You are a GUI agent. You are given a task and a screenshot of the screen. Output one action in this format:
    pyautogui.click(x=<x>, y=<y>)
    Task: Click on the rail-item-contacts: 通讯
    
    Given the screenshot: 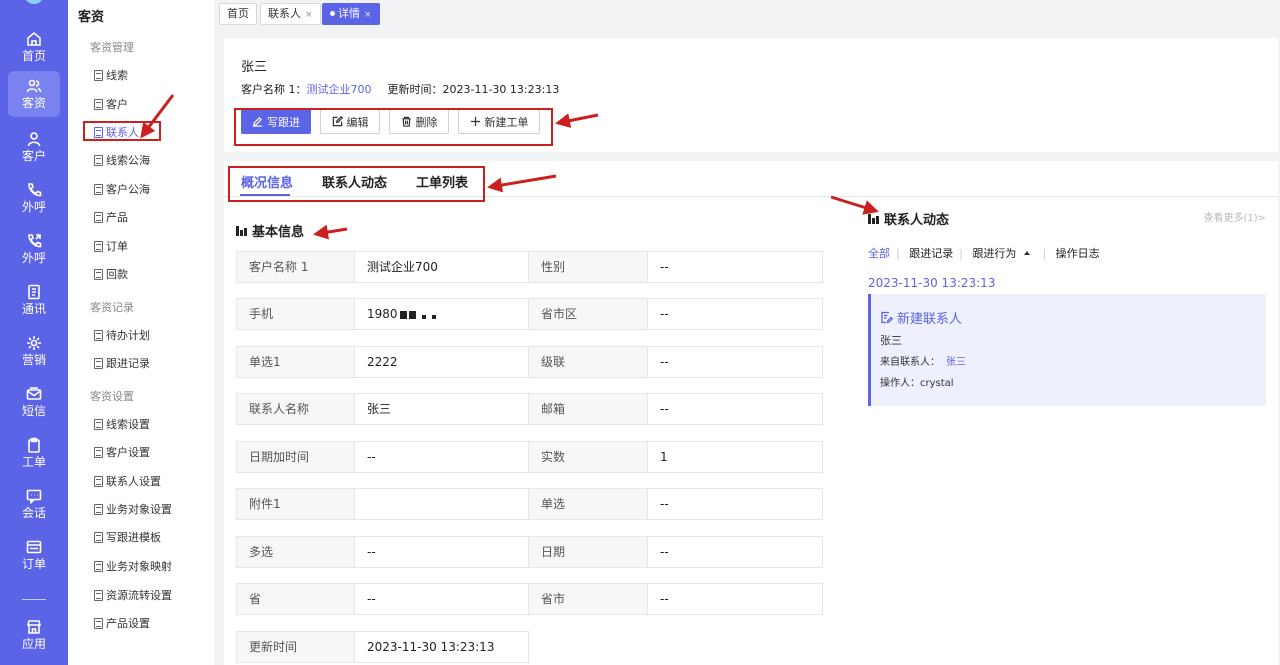 What is the action you would take?
    pyautogui.click(x=34, y=300)
    